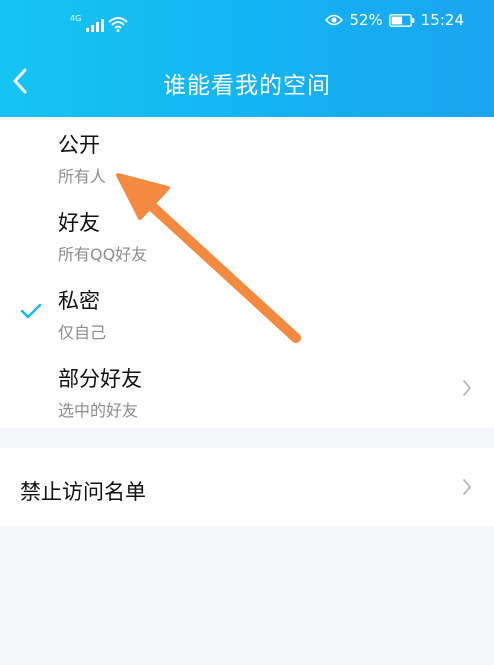 Image resolution: width=494 pixels, height=665 pixels. What do you see at coordinates (79, 223) in the screenshot?
I see `option-title: 好友` at bounding box center [79, 223].